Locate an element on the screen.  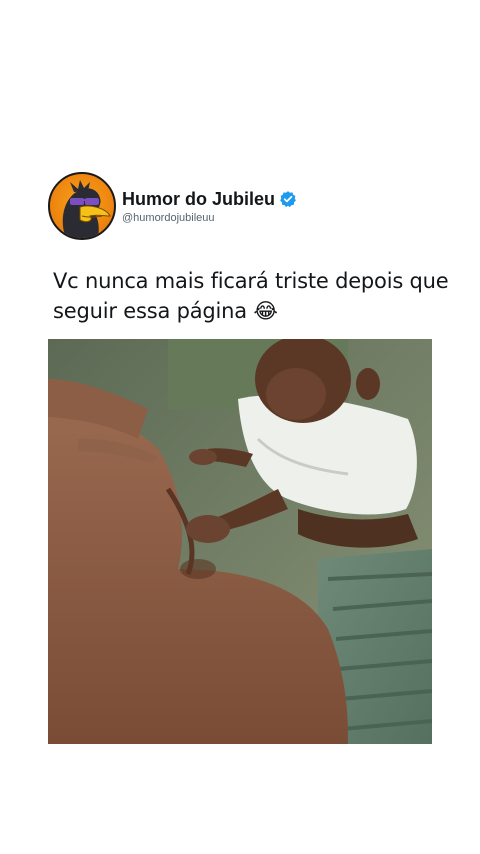
post-header: Humor do Jubileu @humordojubileuu is located at coordinates (172, 206).